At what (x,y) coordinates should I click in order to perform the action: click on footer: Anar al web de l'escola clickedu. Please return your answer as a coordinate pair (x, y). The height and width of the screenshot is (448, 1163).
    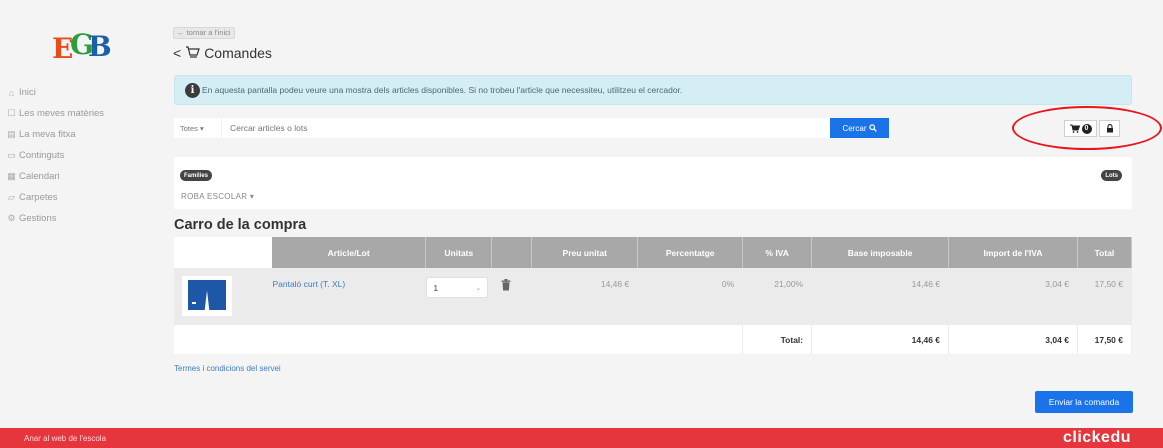
    Looking at the image, I should click on (581, 438).